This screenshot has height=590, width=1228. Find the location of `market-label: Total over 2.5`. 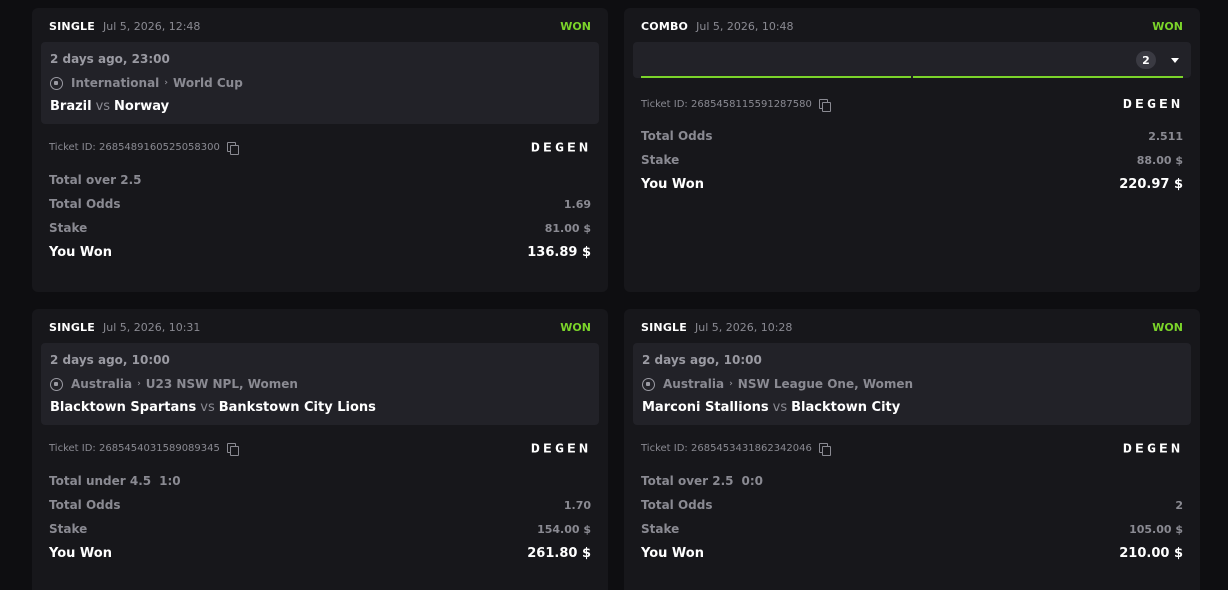

market-label: Total over 2.5 is located at coordinates (687, 481).